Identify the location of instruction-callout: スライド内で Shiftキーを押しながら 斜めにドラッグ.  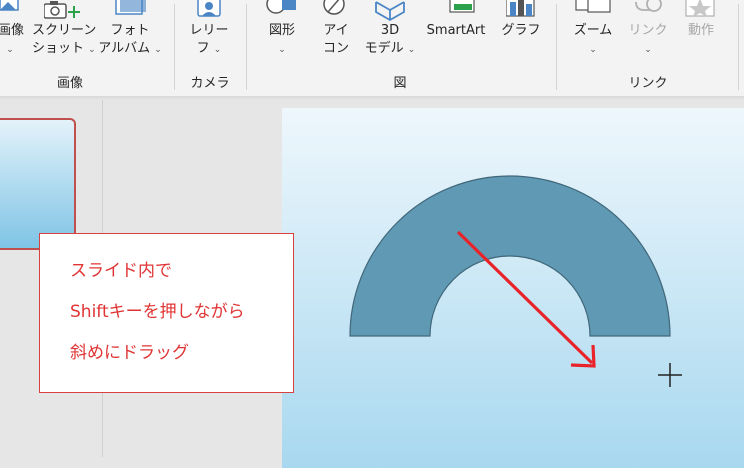
(166, 313).